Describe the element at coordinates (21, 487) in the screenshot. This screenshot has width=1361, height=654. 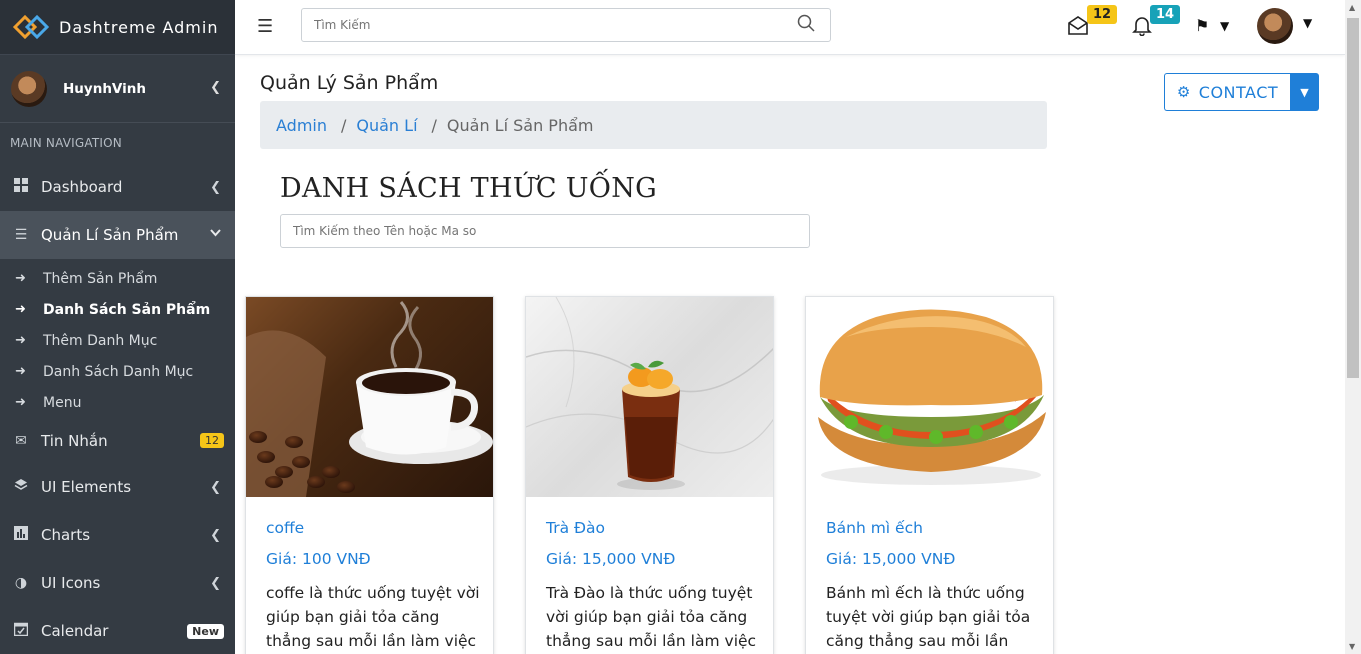
I see `layers-icon` at that location.